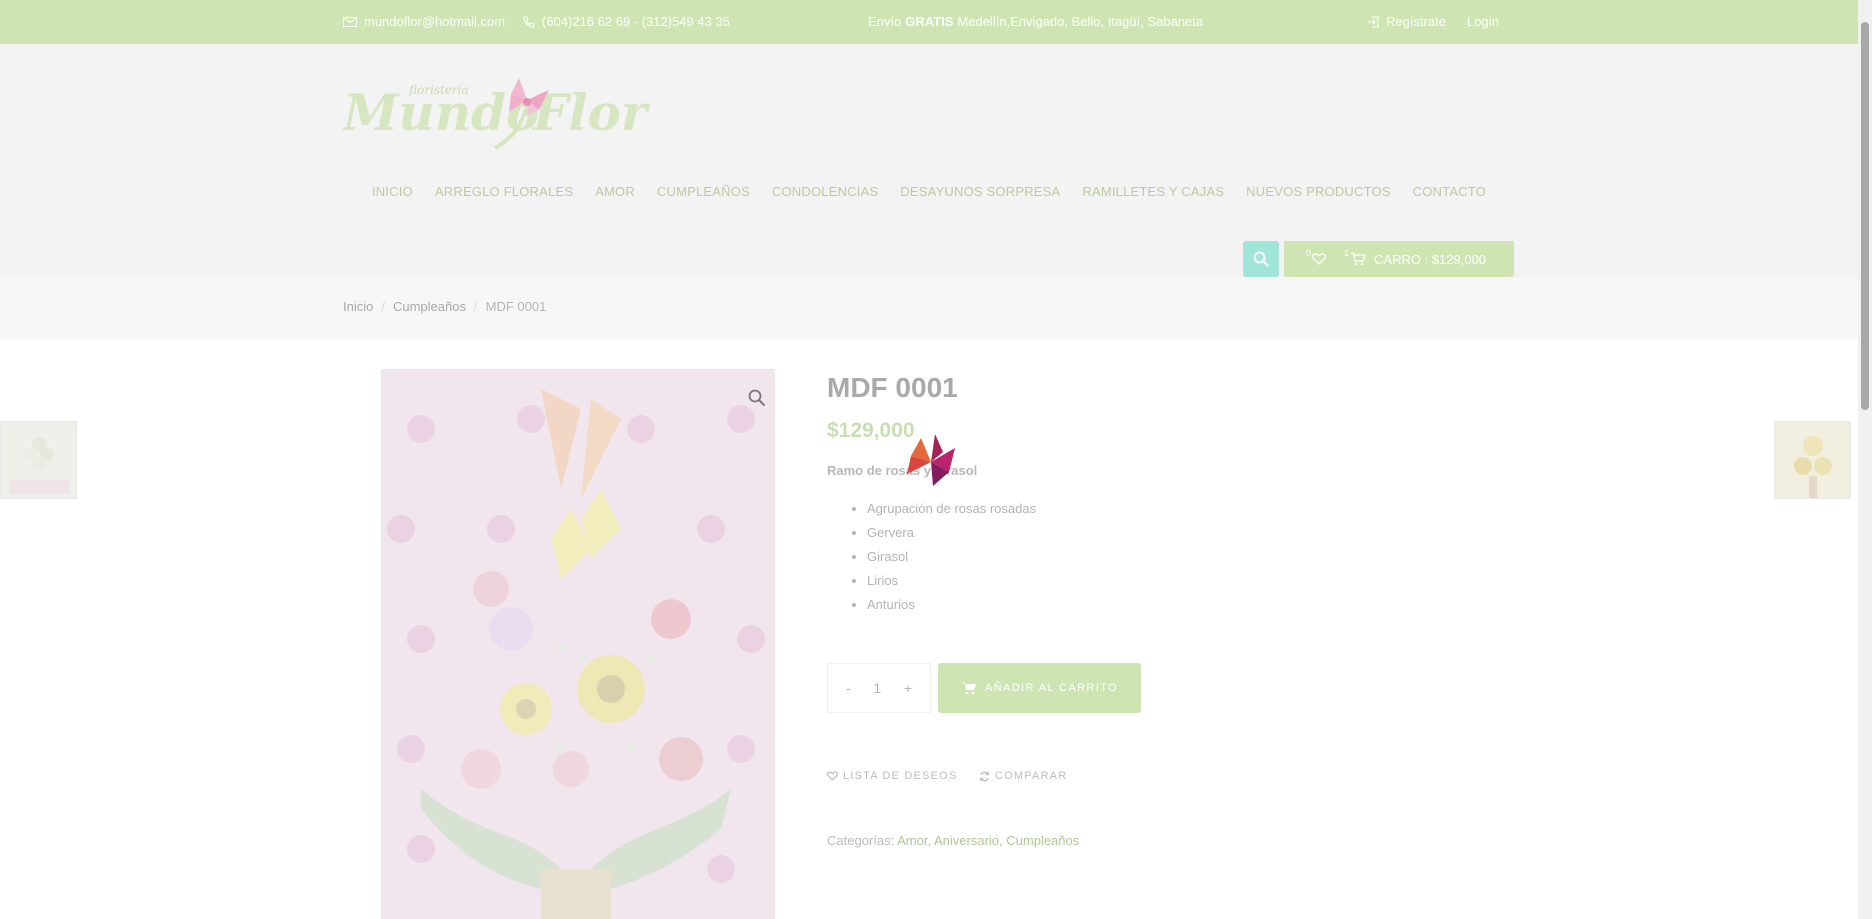  I want to click on login-icon, so click(1373, 21).